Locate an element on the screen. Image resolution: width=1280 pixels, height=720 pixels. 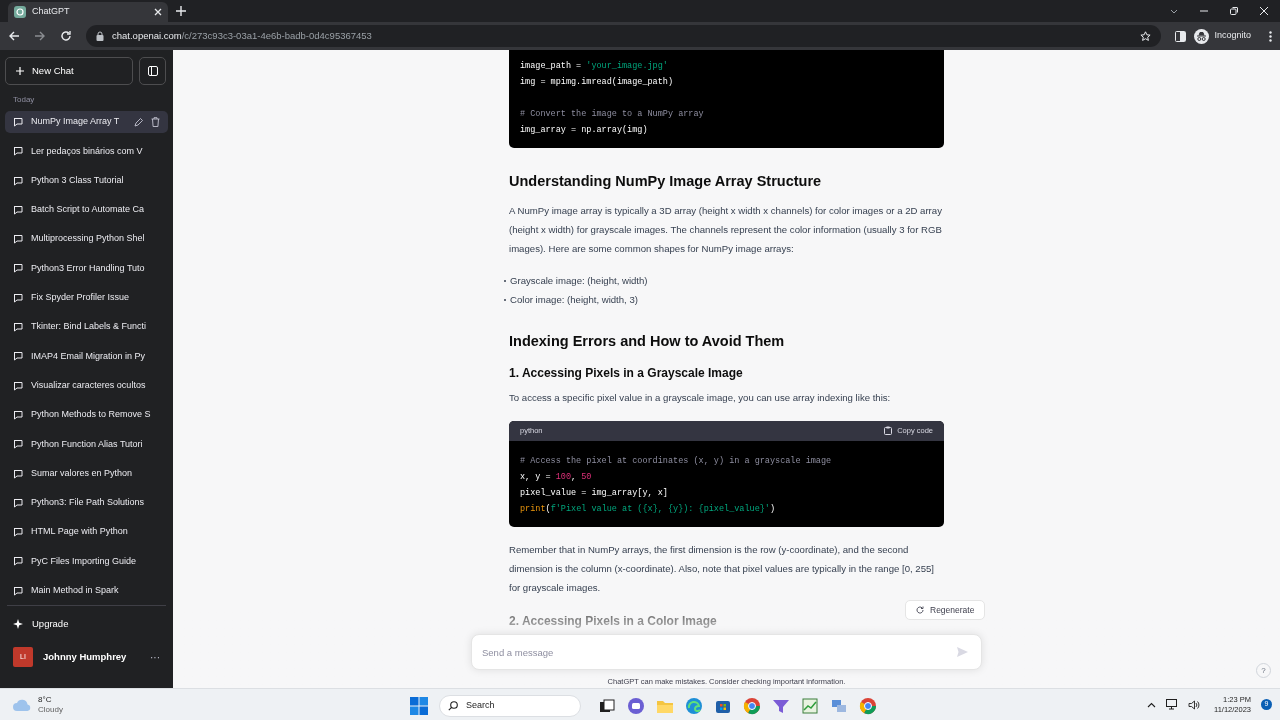
clipboard-icon is located at coordinates (888, 430).